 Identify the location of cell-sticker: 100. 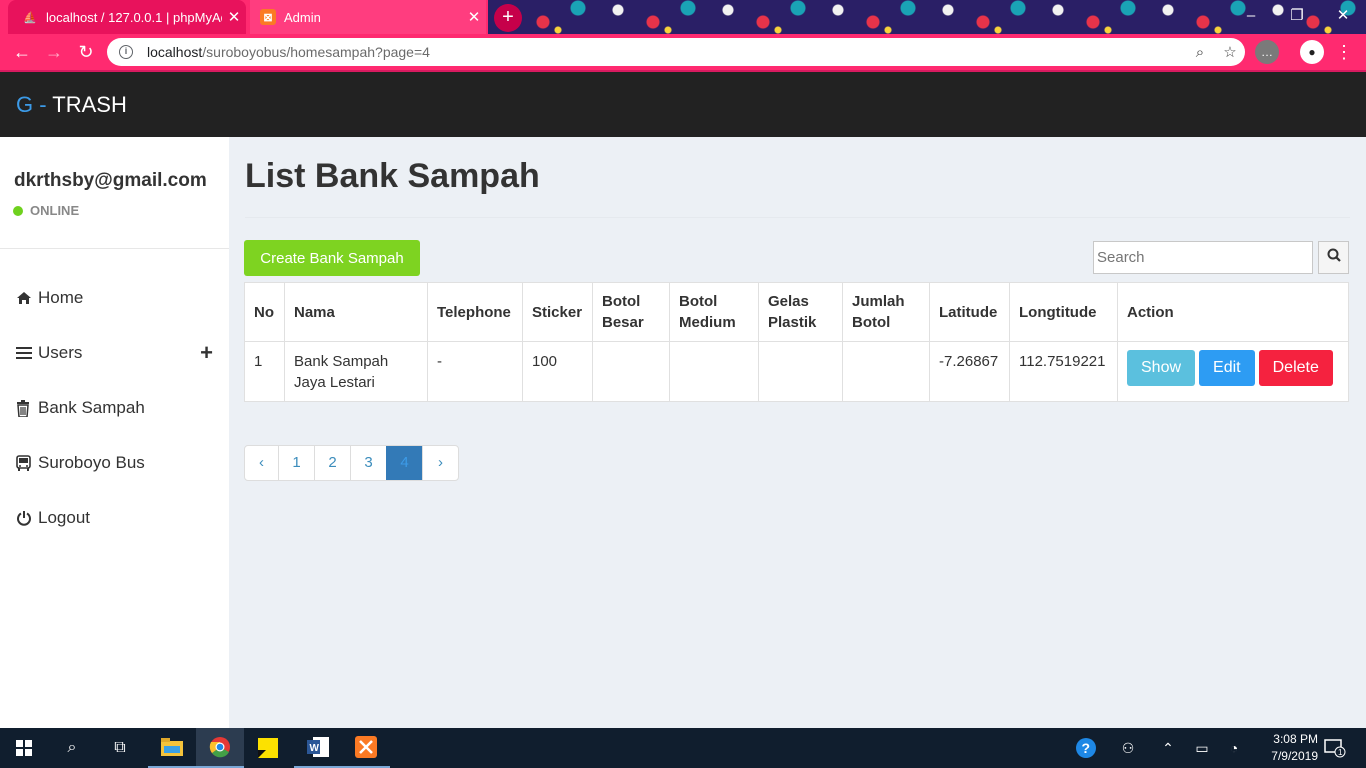
(557, 371).